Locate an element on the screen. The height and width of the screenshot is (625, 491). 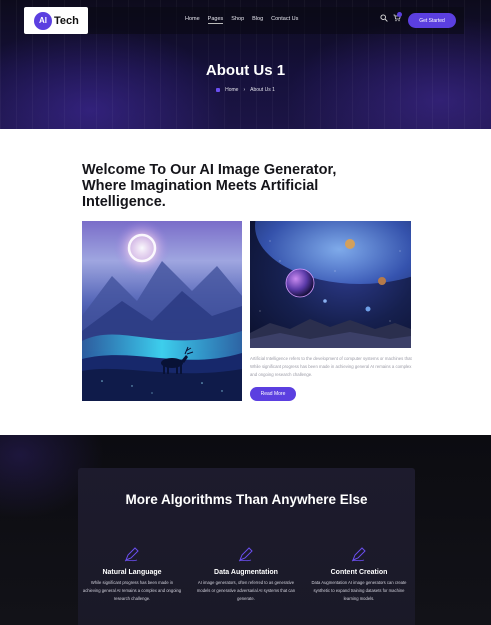
feature-title: Data Augmentation is located at coordinates (246, 572).